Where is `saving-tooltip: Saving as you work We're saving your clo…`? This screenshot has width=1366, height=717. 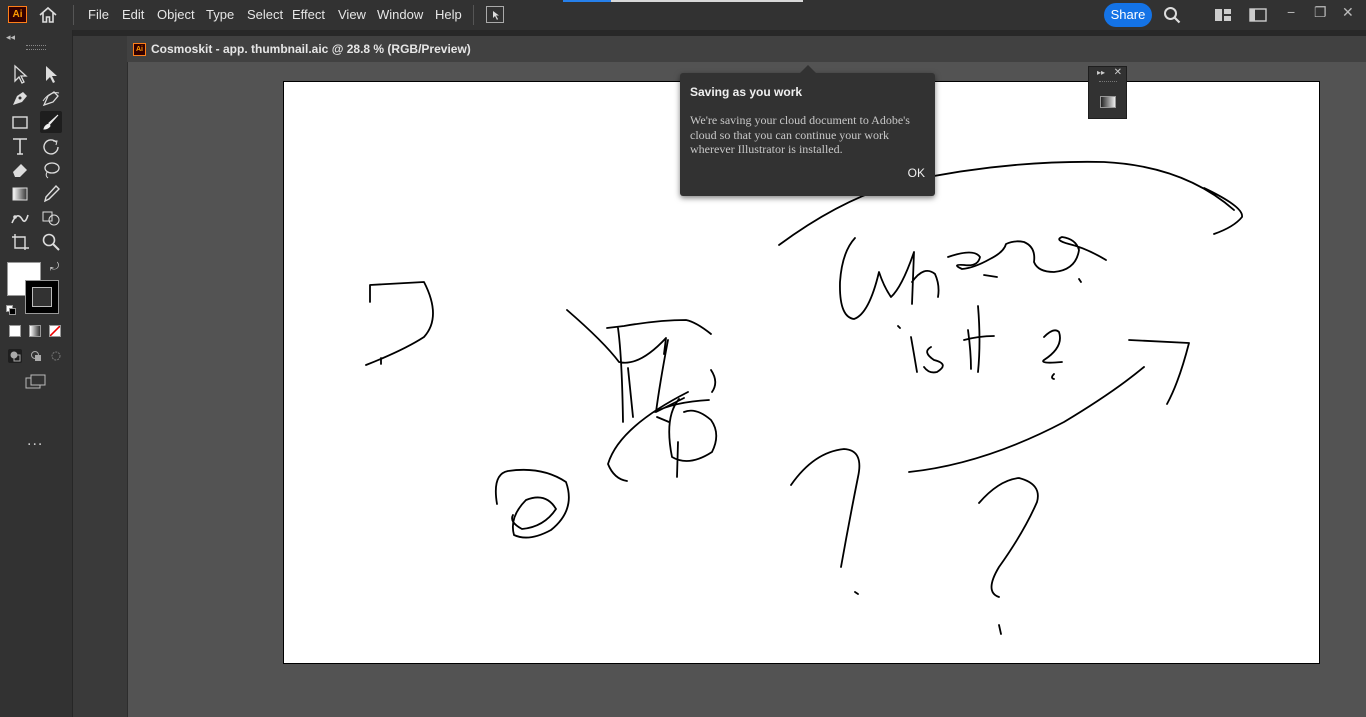 saving-tooltip: Saving as you work We're saving your clo… is located at coordinates (807, 130).